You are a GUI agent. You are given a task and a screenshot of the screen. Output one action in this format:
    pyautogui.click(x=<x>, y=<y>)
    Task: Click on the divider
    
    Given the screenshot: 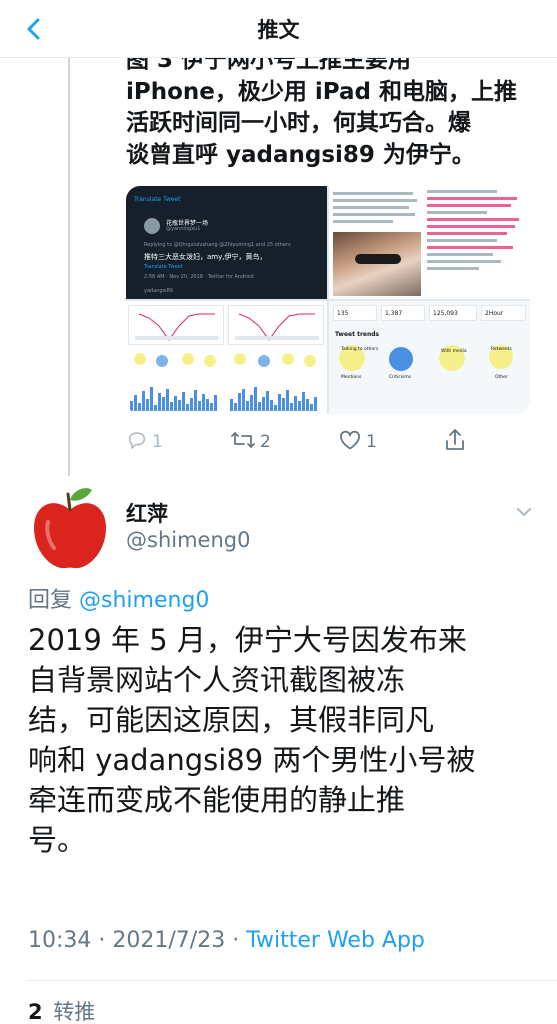 What is the action you would take?
    pyautogui.click(x=292, y=980)
    